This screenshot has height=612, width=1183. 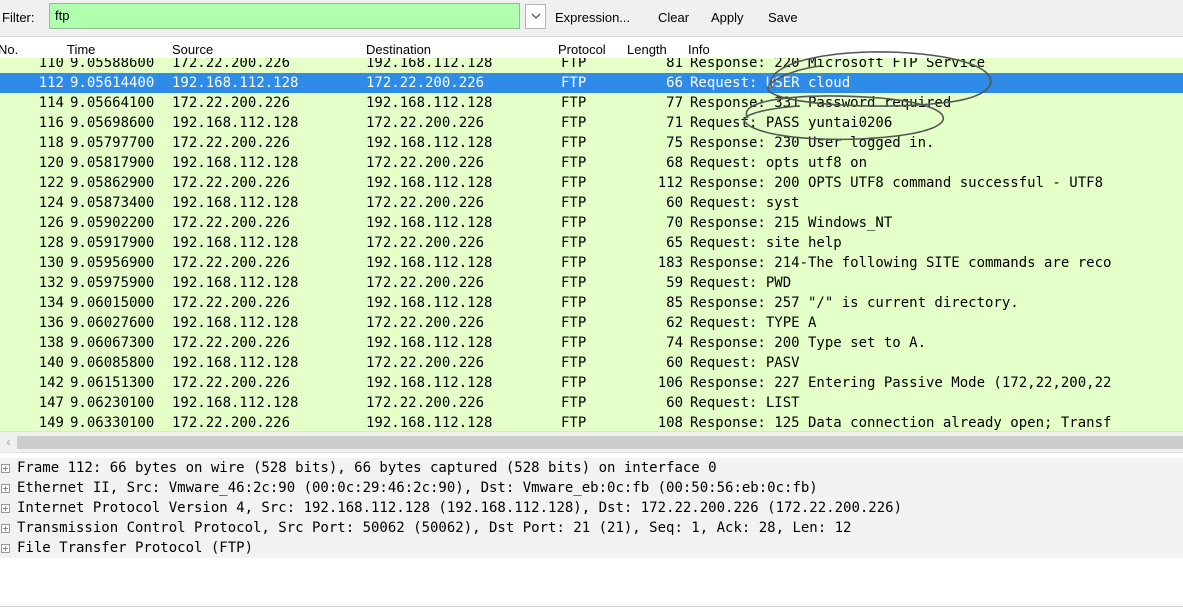 What do you see at coordinates (779, 163) in the screenshot?
I see `packet-info: Request: opts utf8 on` at bounding box center [779, 163].